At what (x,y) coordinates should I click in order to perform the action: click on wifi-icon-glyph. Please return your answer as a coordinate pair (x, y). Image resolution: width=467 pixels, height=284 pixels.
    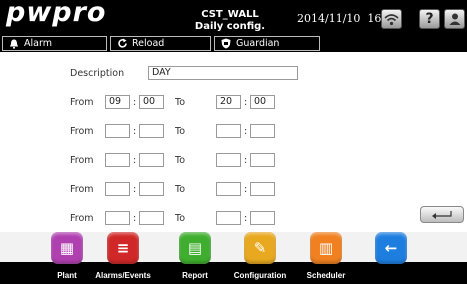
    Looking at the image, I should click on (391, 19).